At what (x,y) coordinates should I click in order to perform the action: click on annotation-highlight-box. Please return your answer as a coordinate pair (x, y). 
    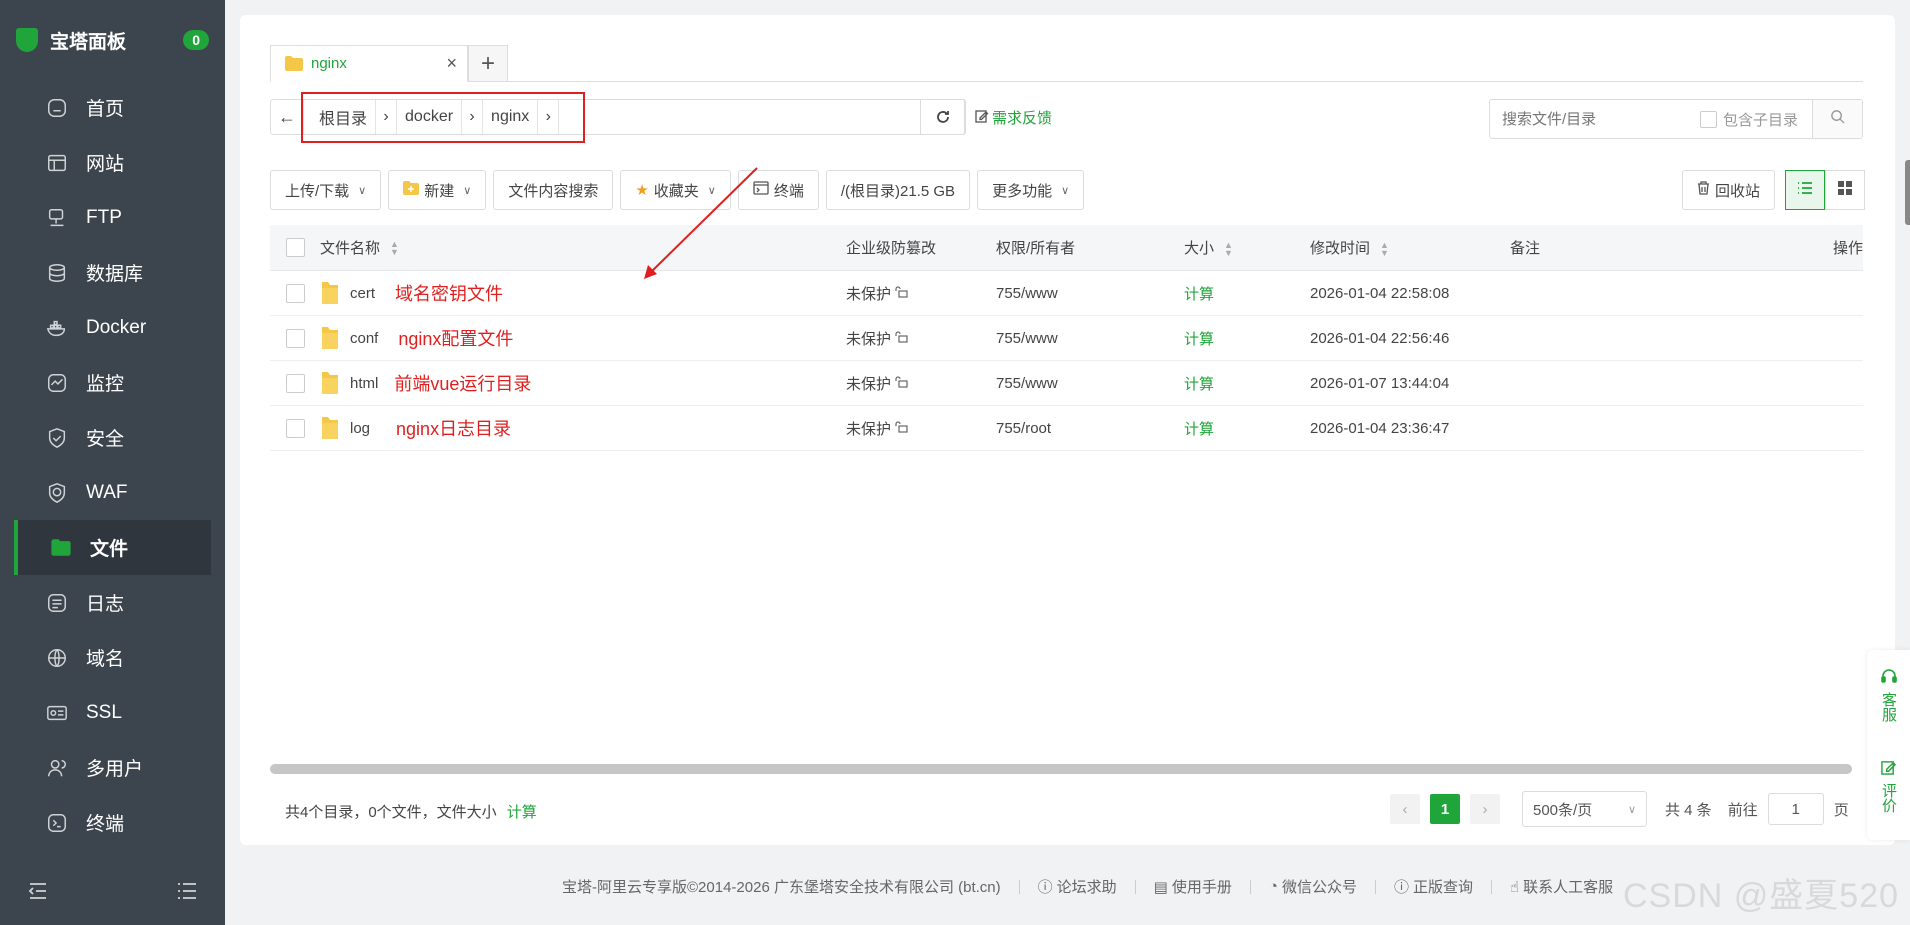
    Looking at the image, I should click on (443, 117).